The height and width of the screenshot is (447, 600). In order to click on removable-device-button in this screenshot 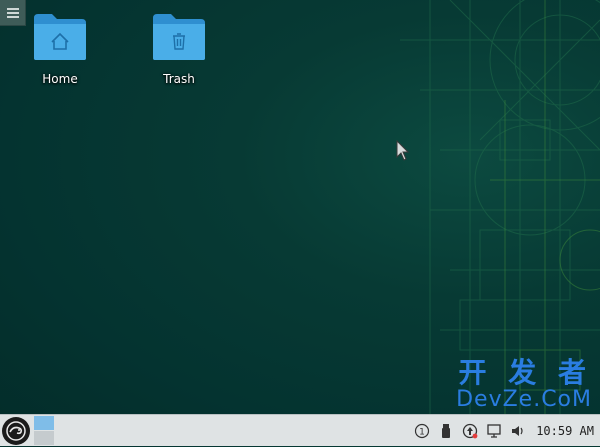, I will do `click(446, 431)`.